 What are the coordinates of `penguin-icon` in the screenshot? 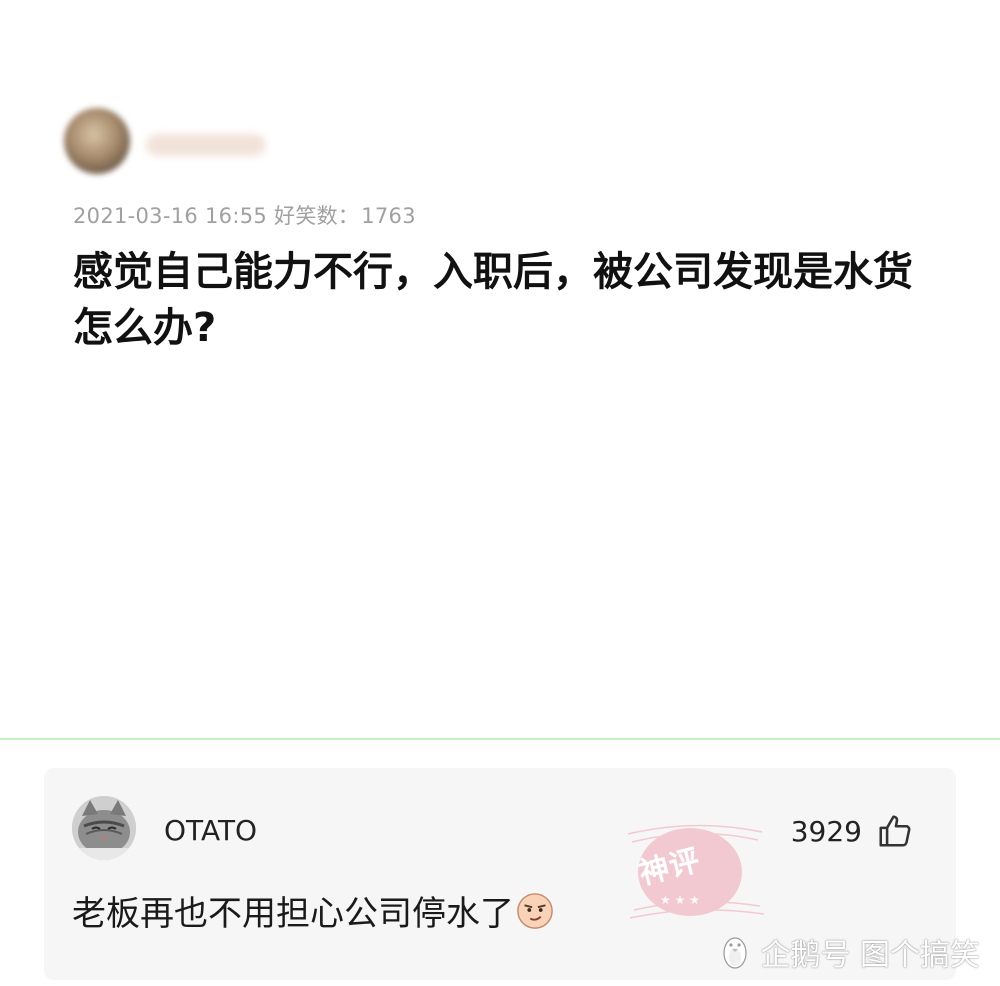 It's located at (735, 953).